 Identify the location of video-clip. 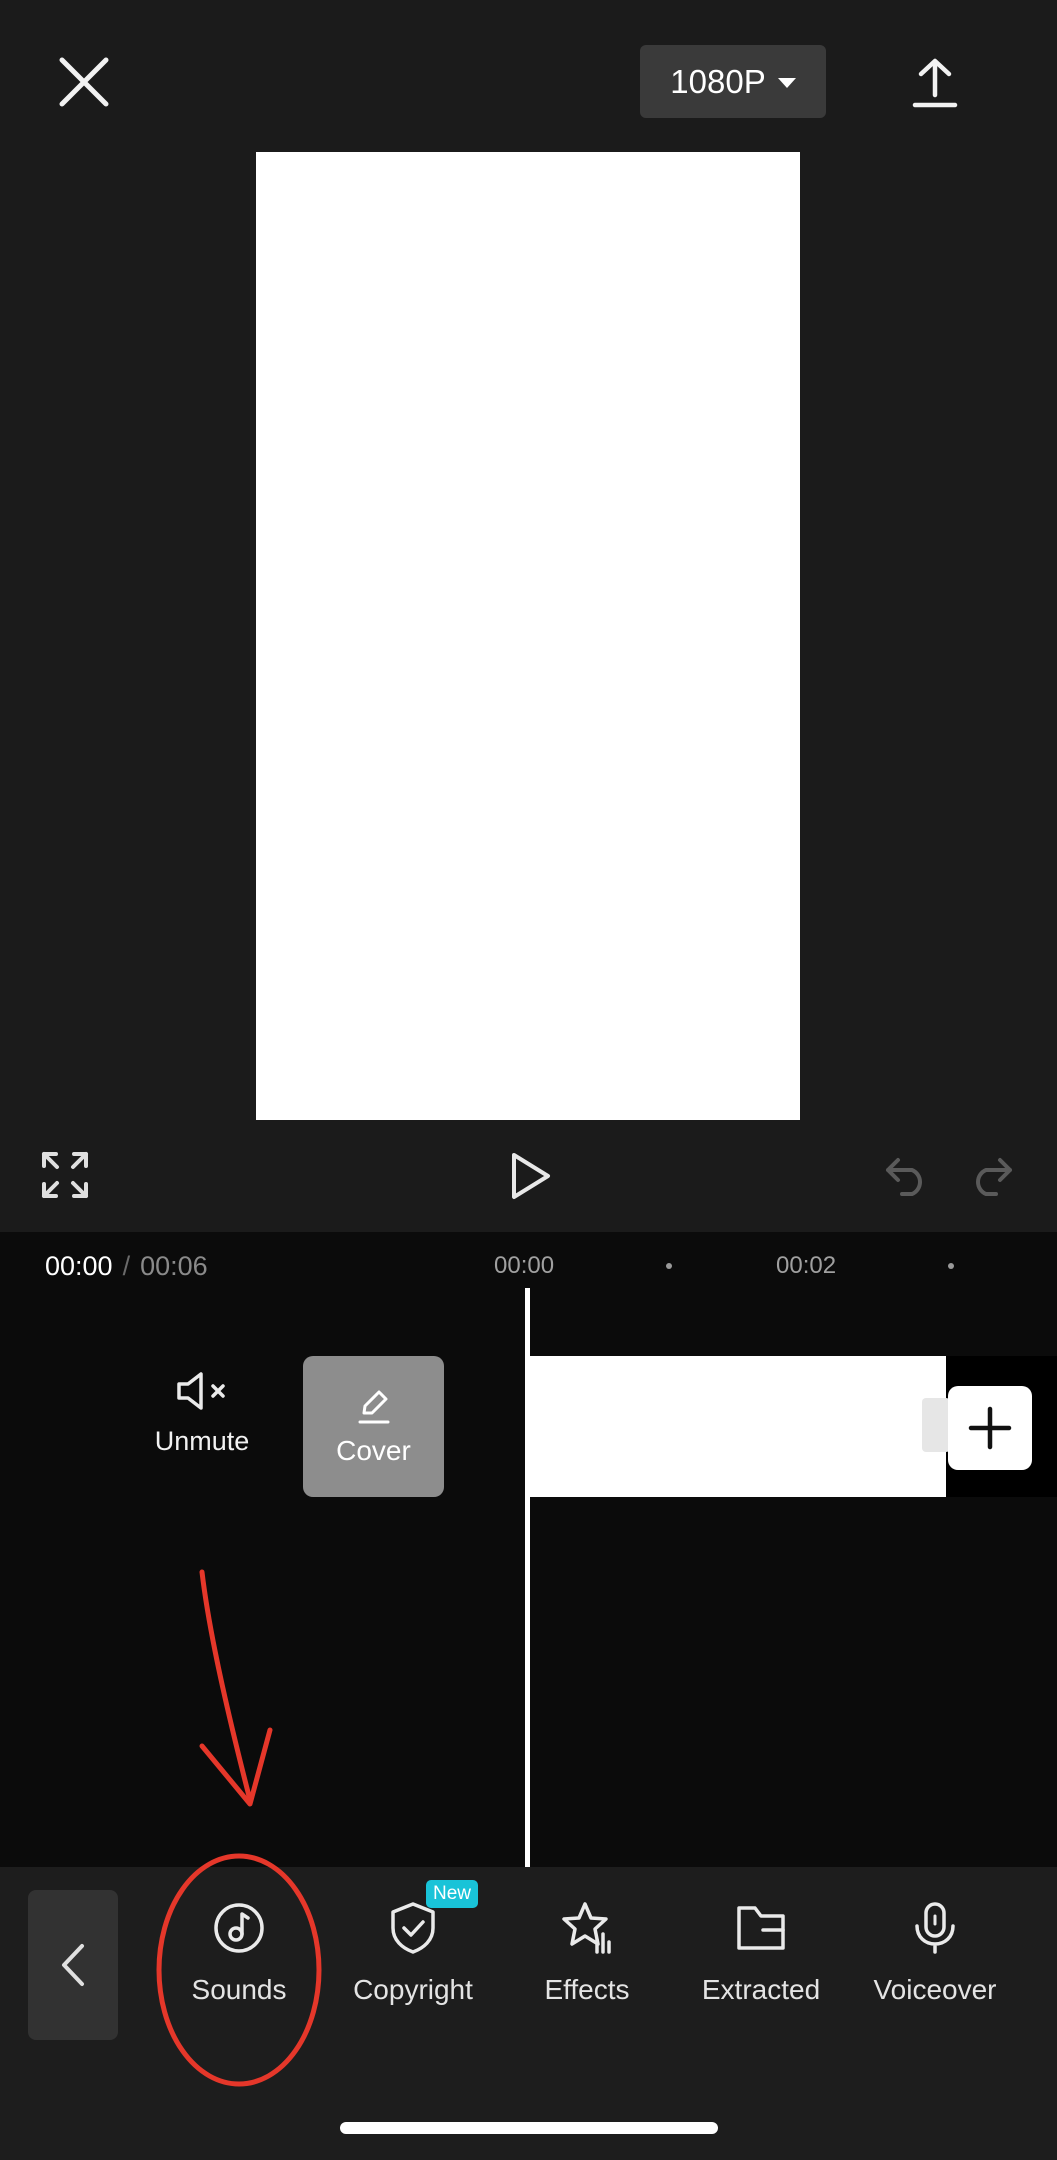
(738, 1426).